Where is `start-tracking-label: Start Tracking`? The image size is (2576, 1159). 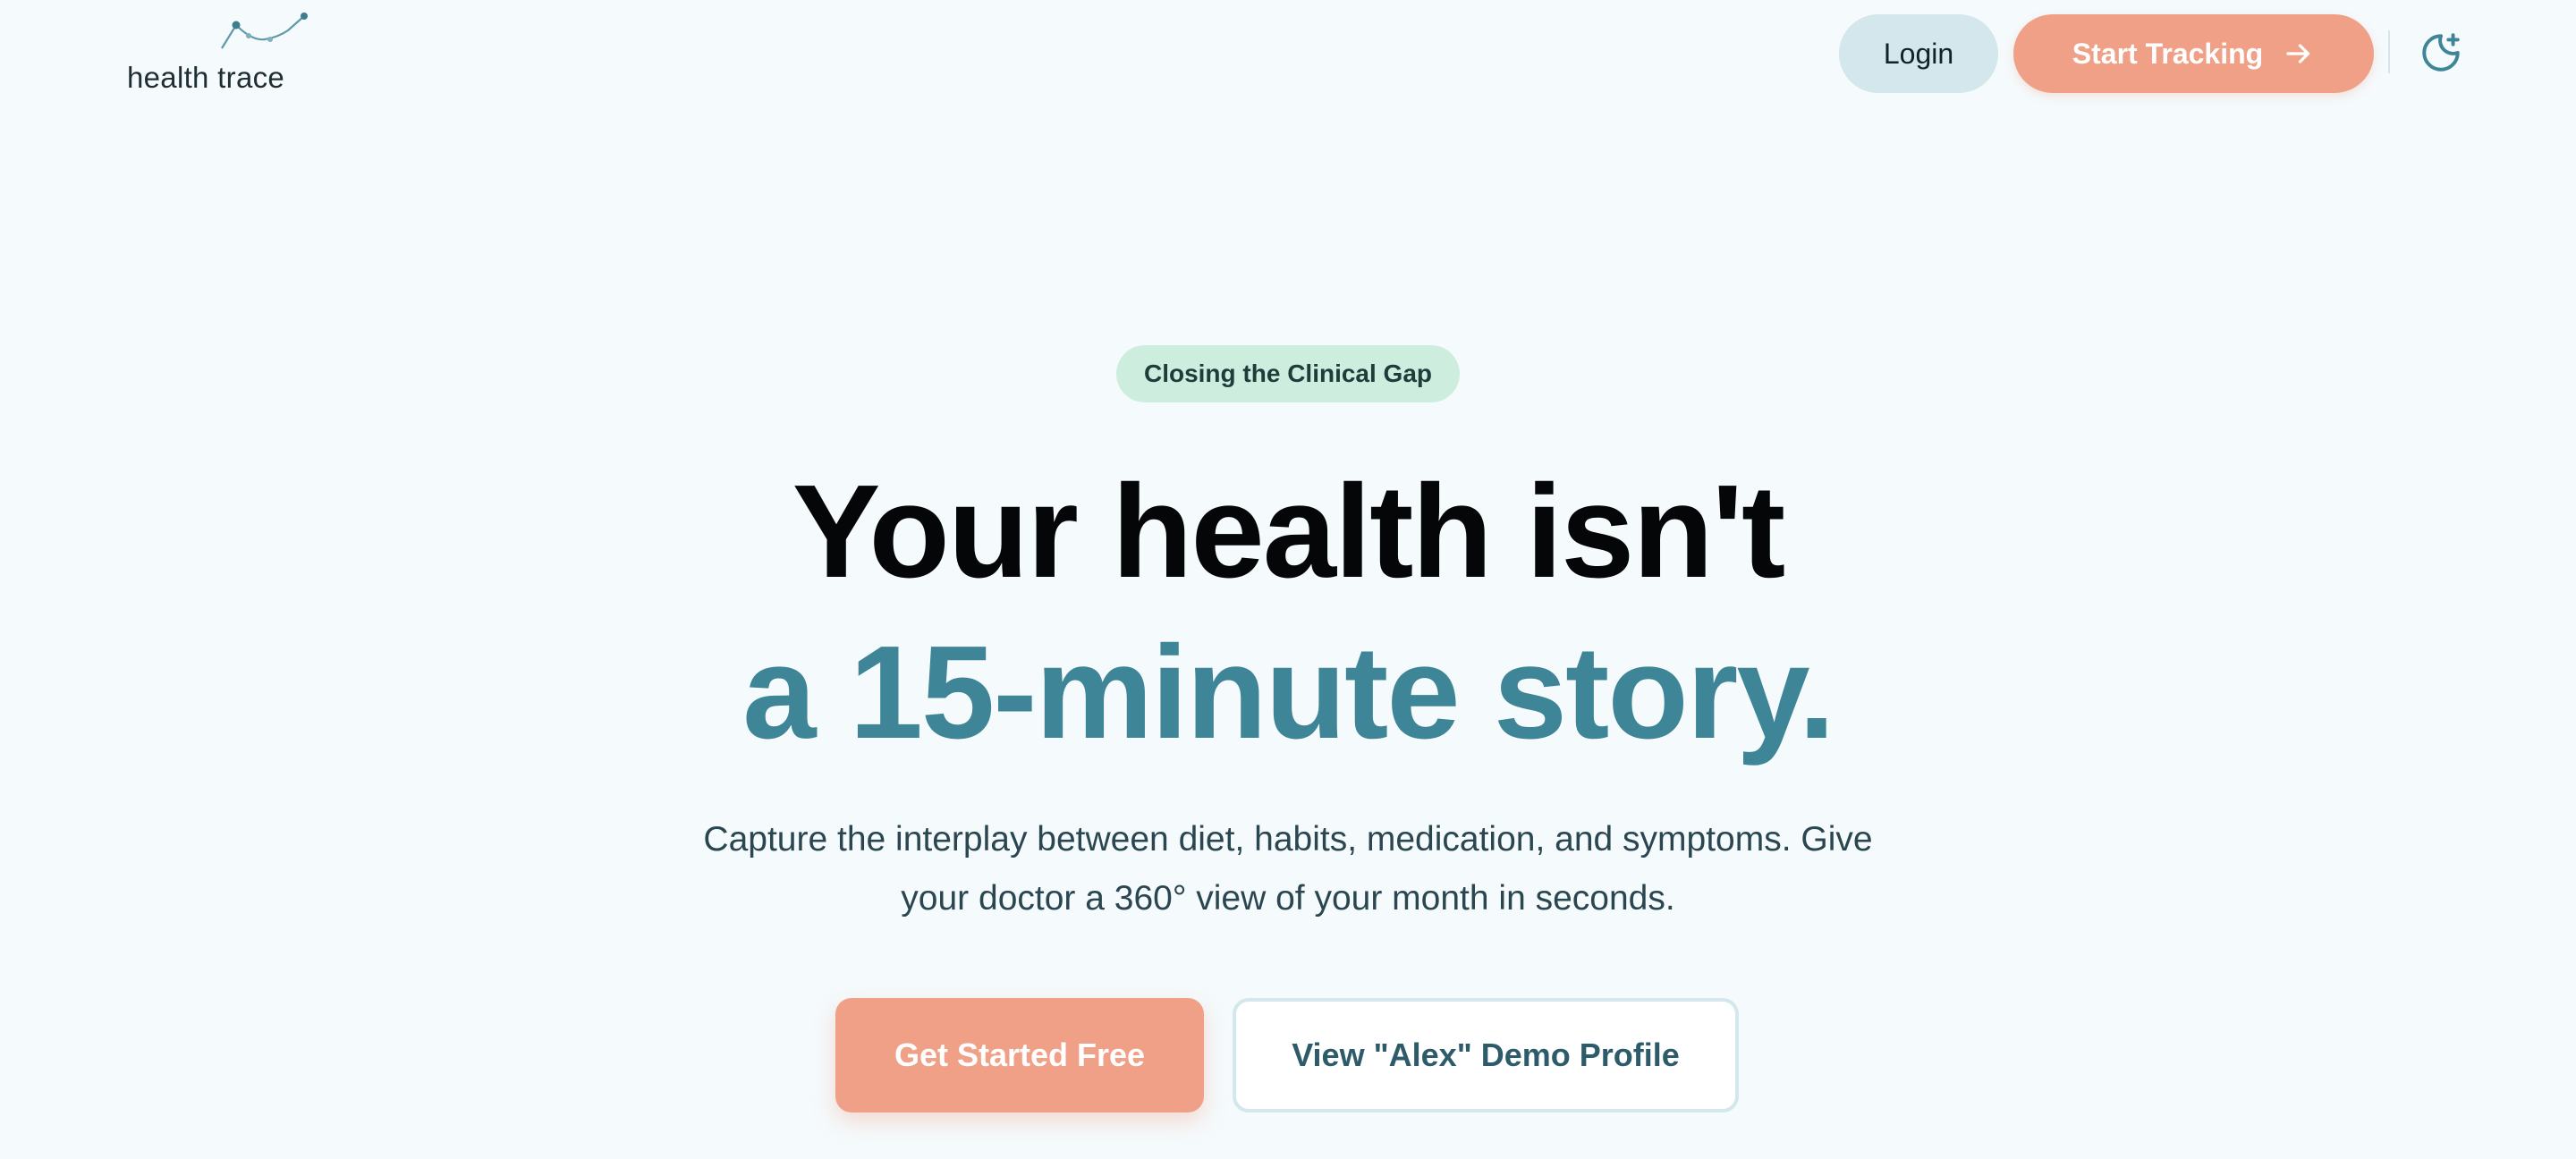 start-tracking-label: Start Tracking is located at coordinates (2168, 53).